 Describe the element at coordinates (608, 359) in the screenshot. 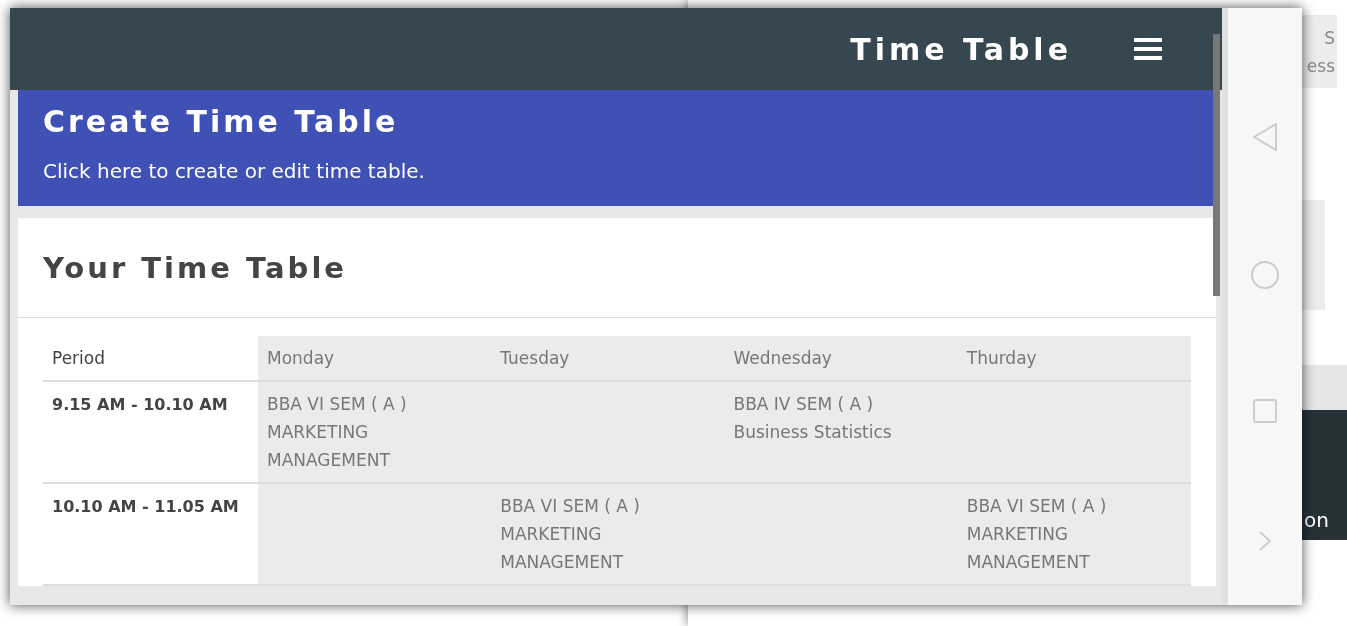

I see `column-header: Tuesday` at that location.